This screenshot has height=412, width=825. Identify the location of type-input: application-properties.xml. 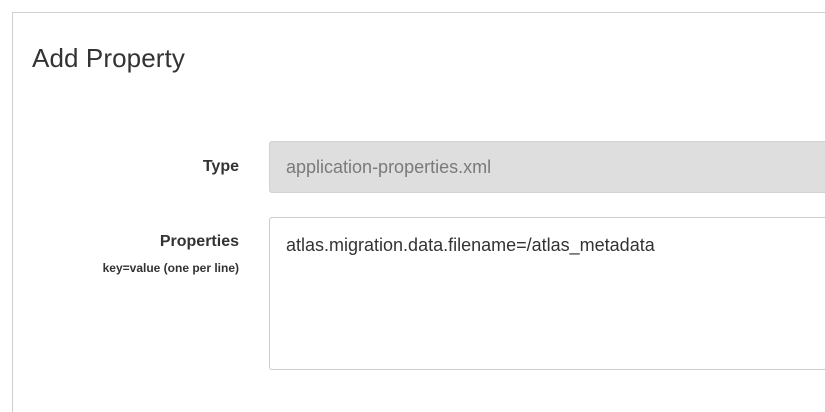
(547, 167).